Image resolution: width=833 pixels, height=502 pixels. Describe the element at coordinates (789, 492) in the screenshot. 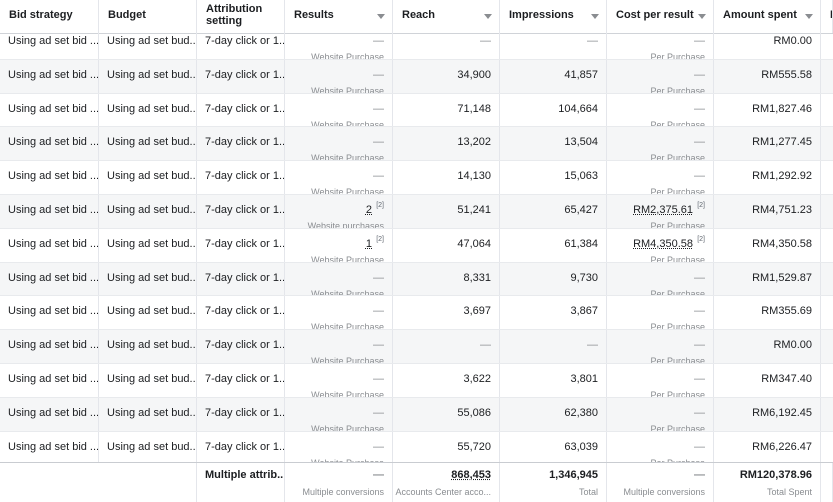

I see `amount-spent-total-label: Total Spent` at that location.